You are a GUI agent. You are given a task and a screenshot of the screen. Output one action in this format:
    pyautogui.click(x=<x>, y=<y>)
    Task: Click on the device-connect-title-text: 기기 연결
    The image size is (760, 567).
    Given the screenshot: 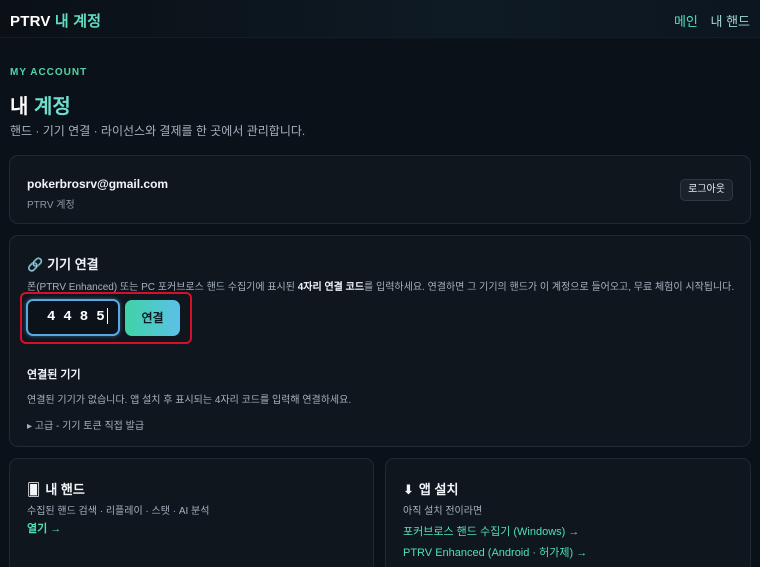 What is the action you would take?
    pyautogui.click(x=73, y=264)
    